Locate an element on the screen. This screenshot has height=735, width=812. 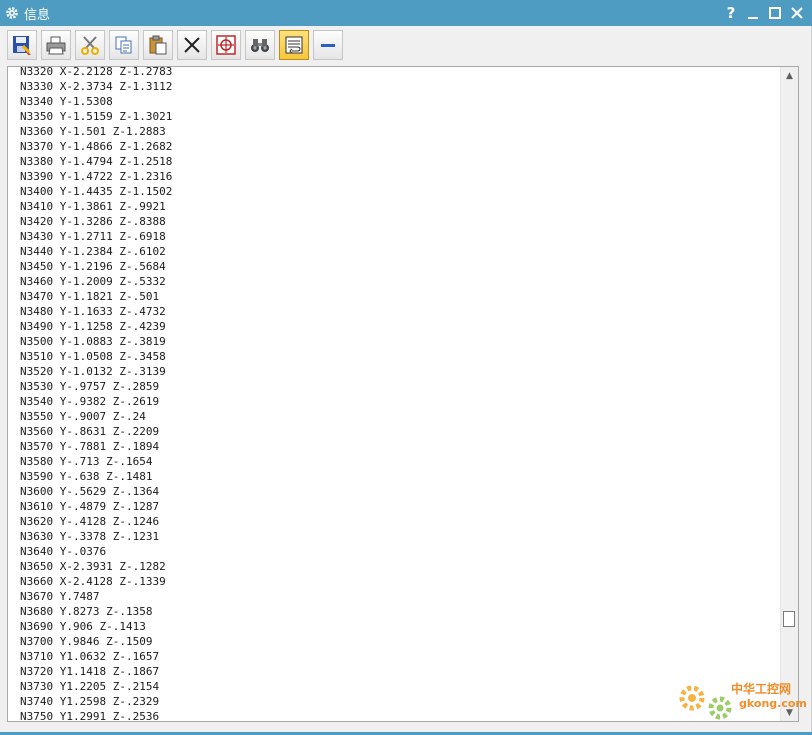
listing-line: N3660 X-2.4128 Z-.1339 is located at coordinates (93, 581).